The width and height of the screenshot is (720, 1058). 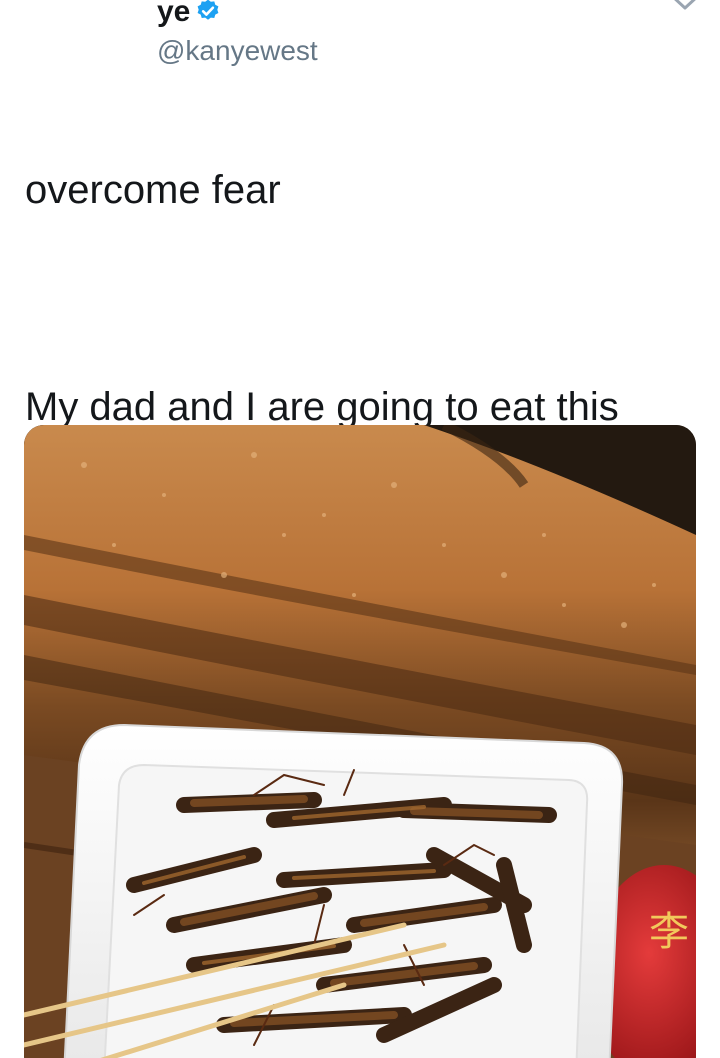 What do you see at coordinates (153, 190) in the screenshot?
I see `tweet-line-1: overcome fear` at bounding box center [153, 190].